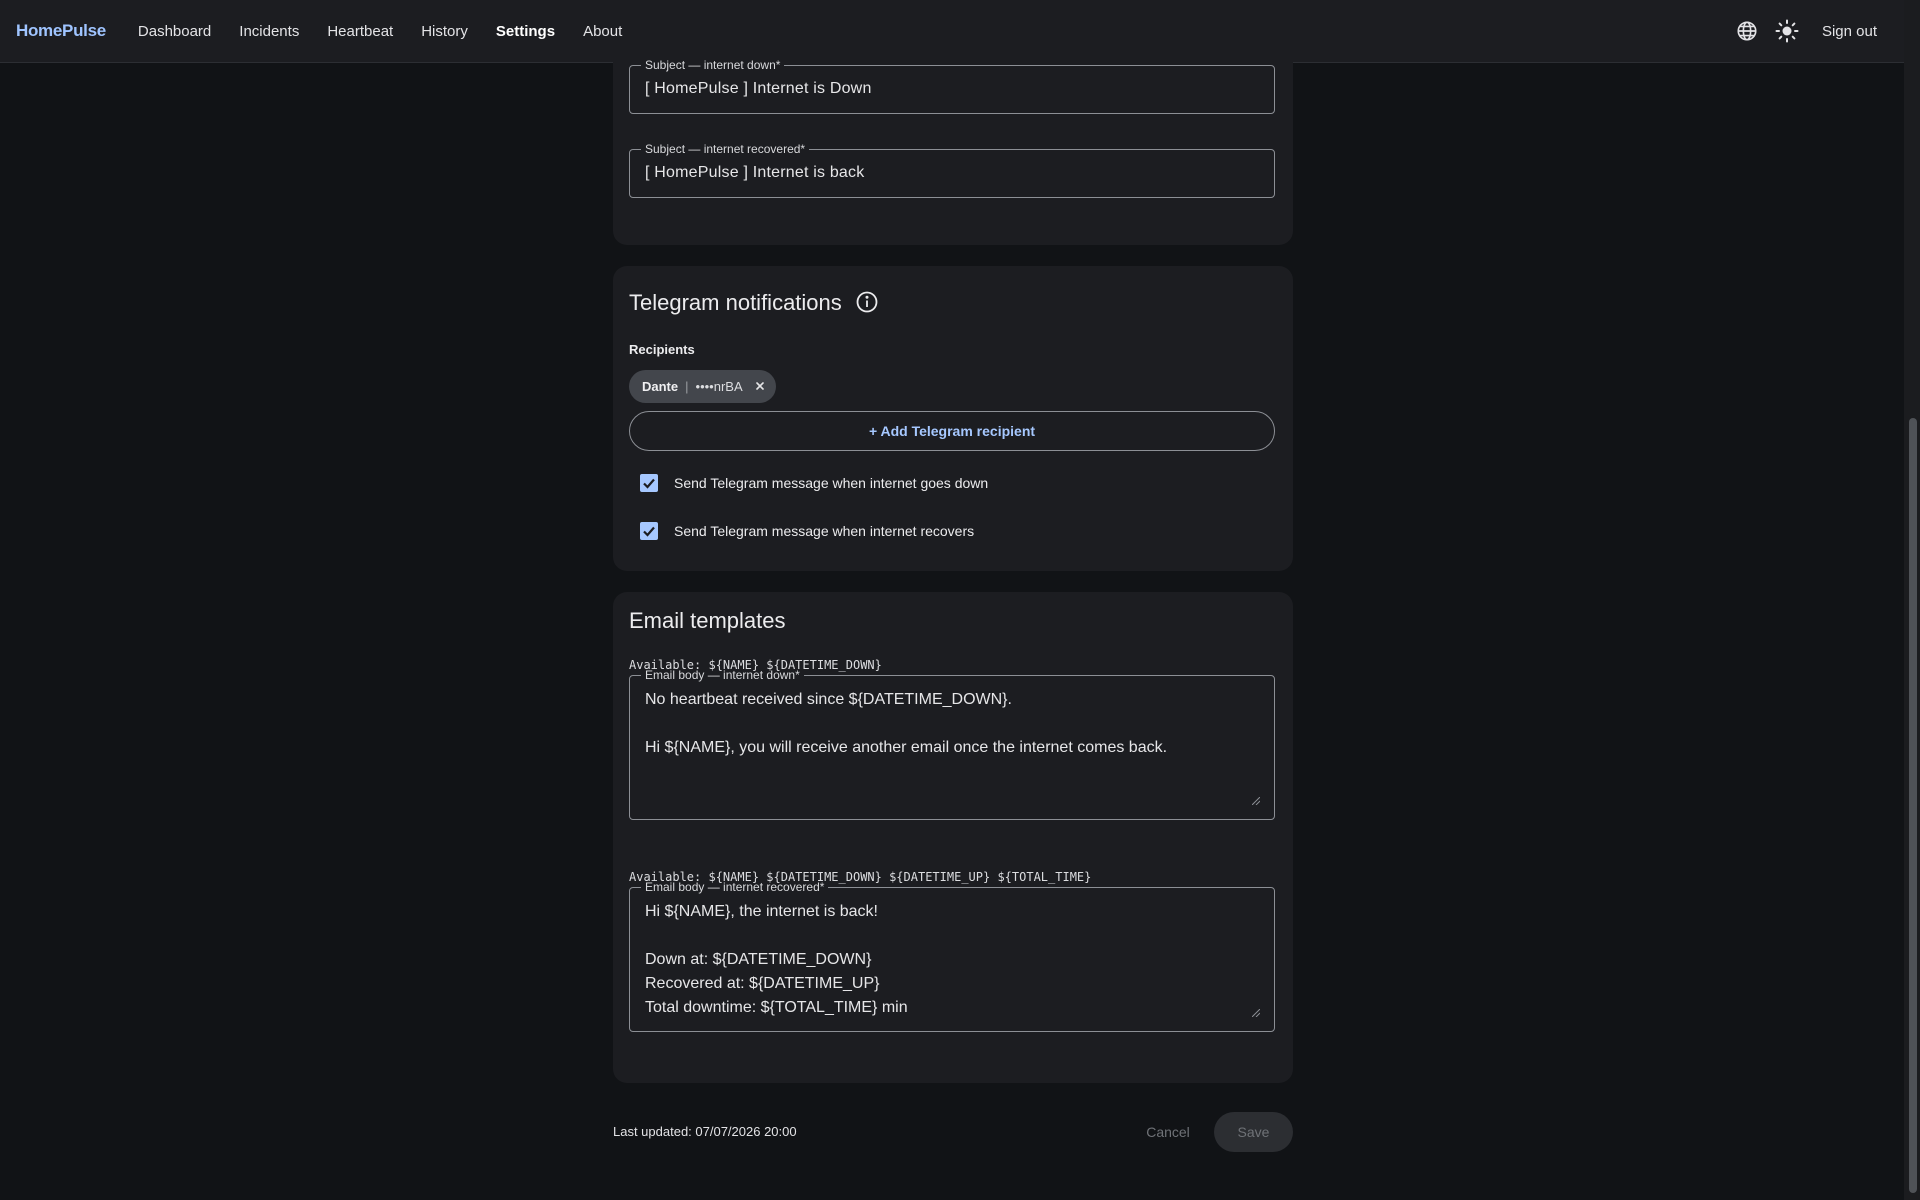 This screenshot has height=1200, width=1920. Describe the element at coordinates (735, 887) in the screenshot. I see `email-body-recovered-label: Email body — internet recovered*` at that location.